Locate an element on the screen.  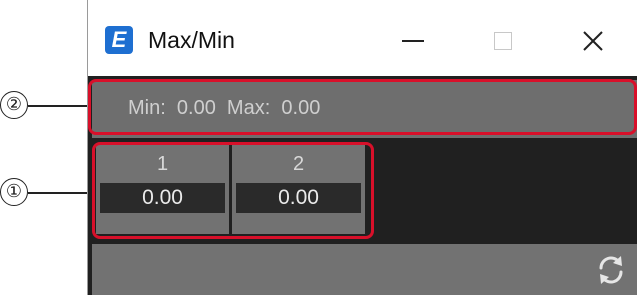
callout-two: ② is located at coordinates (14, 105).